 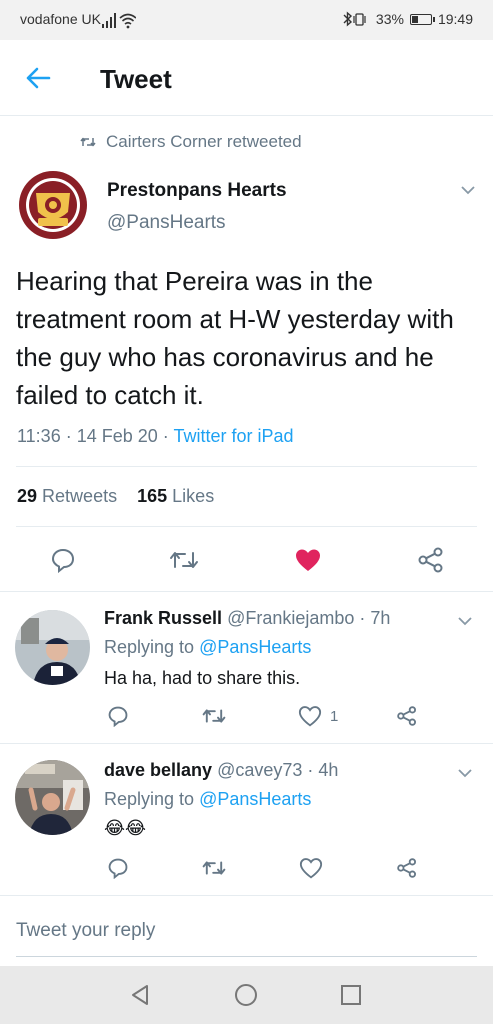 What do you see at coordinates (39, 436) in the screenshot?
I see `tweet-time: 11:36` at bounding box center [39, 436].